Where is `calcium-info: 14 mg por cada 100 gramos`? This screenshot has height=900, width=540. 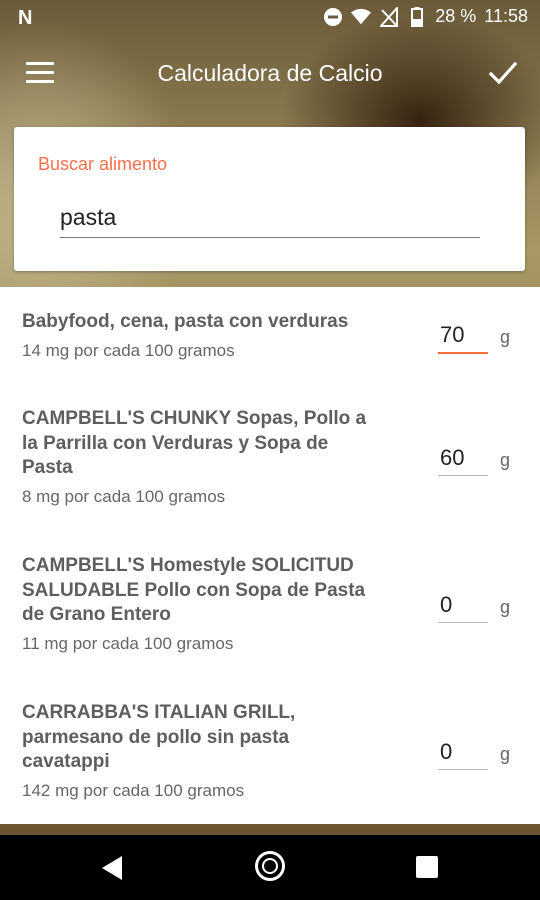 calcium-info: 14 mg por cada 100 gramos is located at coordinates (128, 350).